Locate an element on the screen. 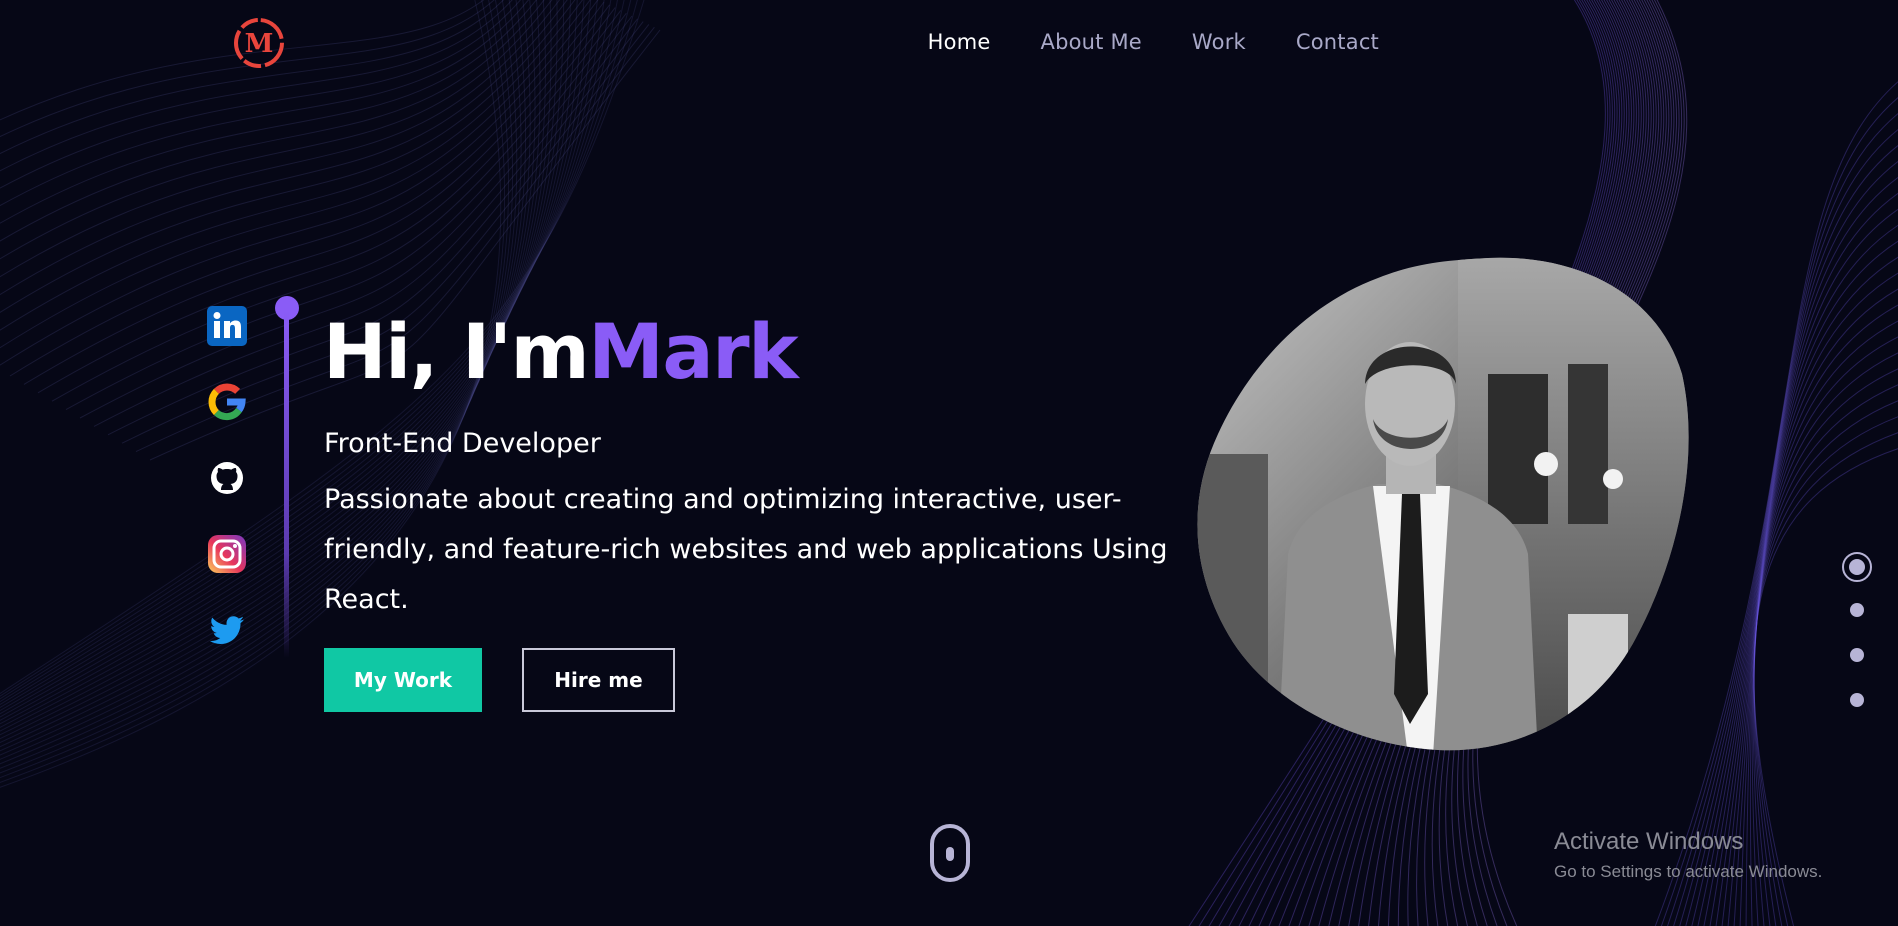  hero-title: Hi, I'mMark is located at coordinates (561, 352).